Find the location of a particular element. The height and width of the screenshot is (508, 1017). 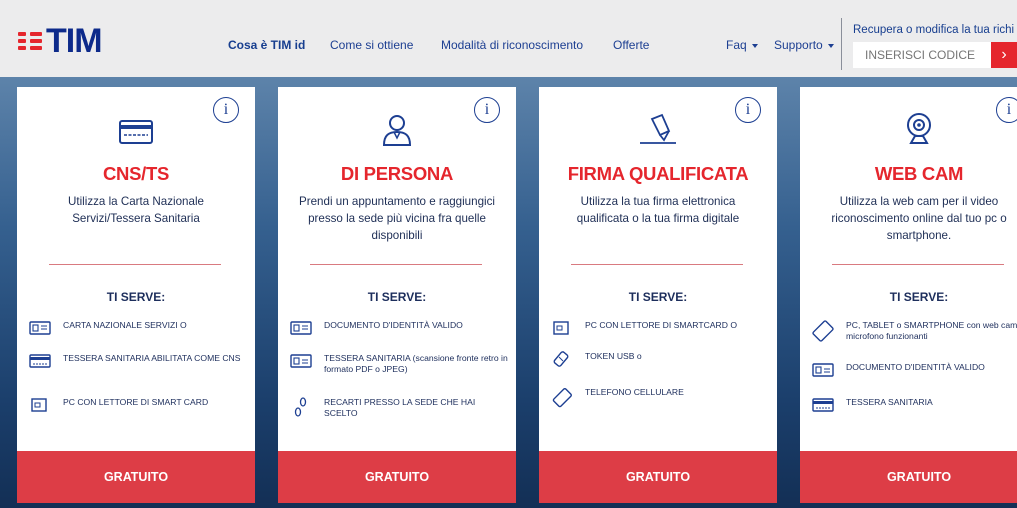

code-input is located at coordinates (922, 55).